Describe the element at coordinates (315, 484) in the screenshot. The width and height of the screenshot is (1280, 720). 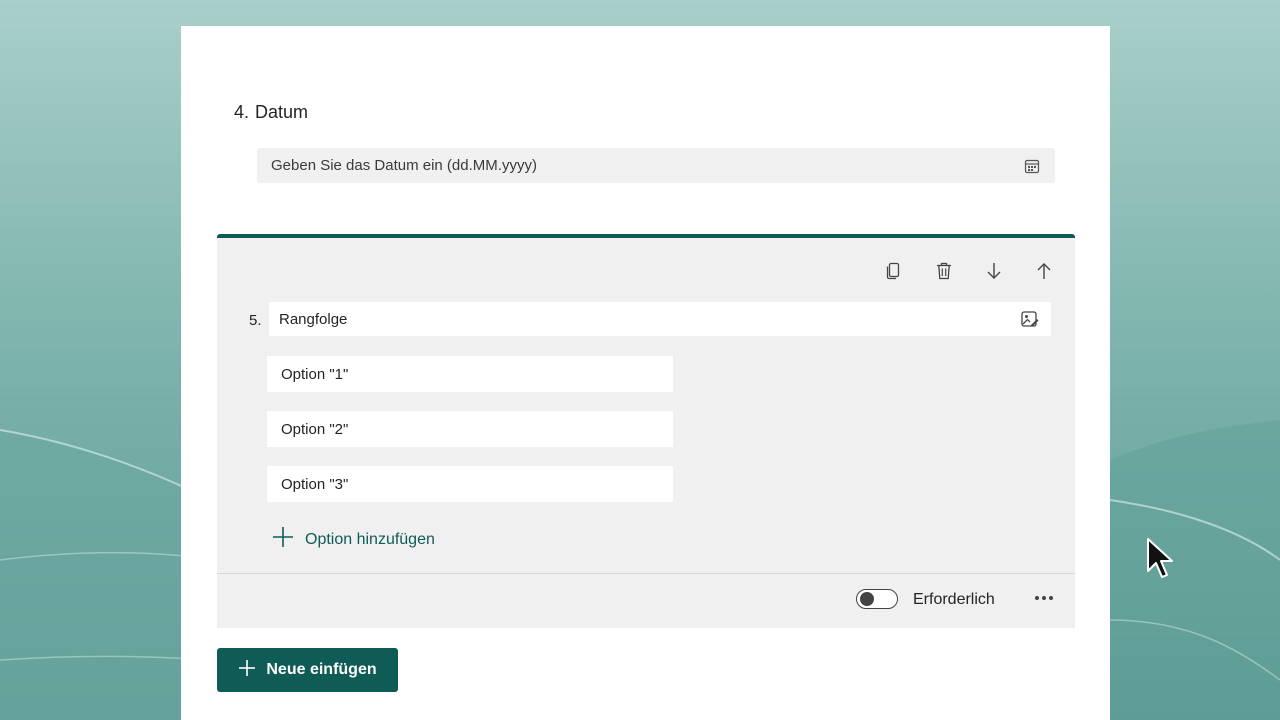
I see `option-text: Option "3"` at that location.